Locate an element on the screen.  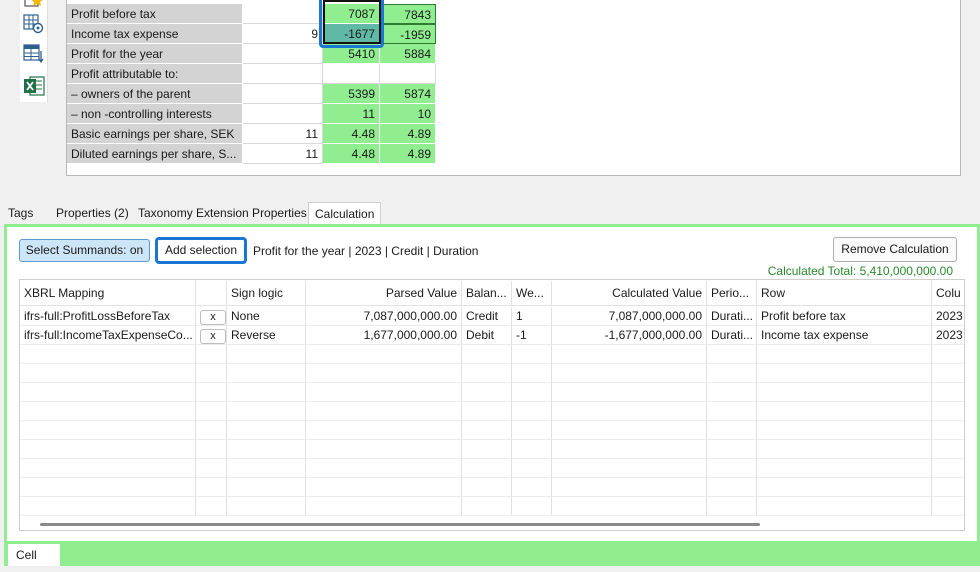
sheet-row: Profit for the year 5410 5884 is located at coordinates (252, 54).